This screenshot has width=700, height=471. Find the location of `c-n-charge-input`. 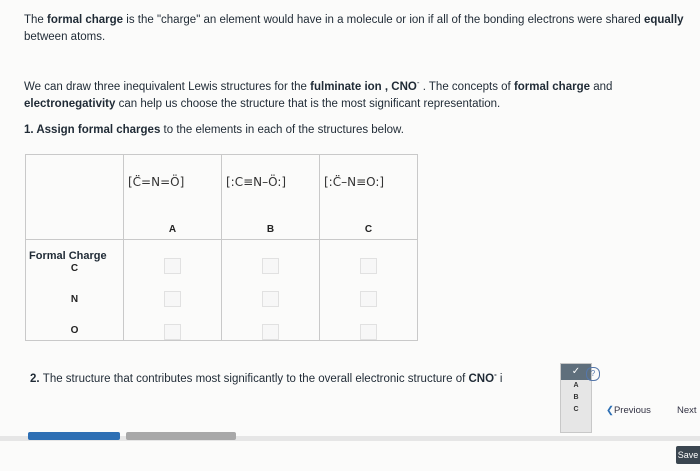

c-n-charge-input is located at coordinates (368, 299).